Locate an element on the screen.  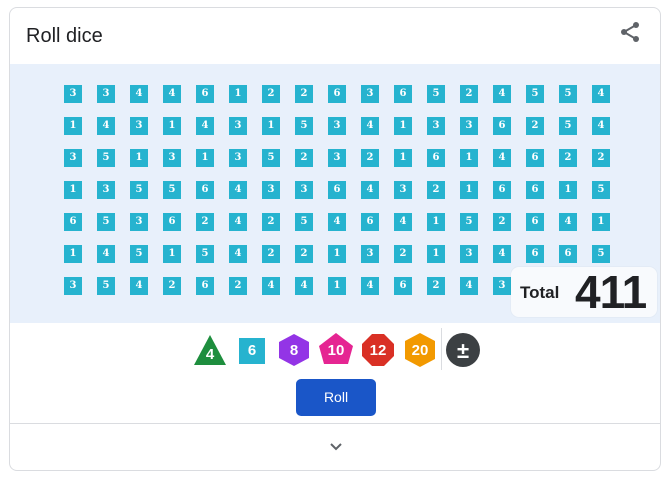
d4-button: 4 is located at coordinates (210, 350).